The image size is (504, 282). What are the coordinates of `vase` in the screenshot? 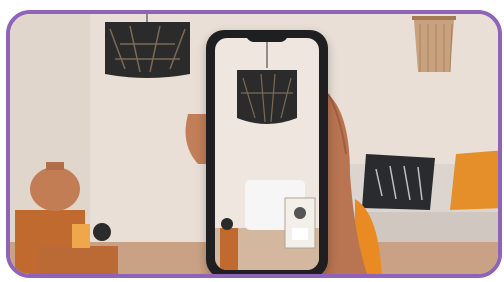 It's located at (55, 189).